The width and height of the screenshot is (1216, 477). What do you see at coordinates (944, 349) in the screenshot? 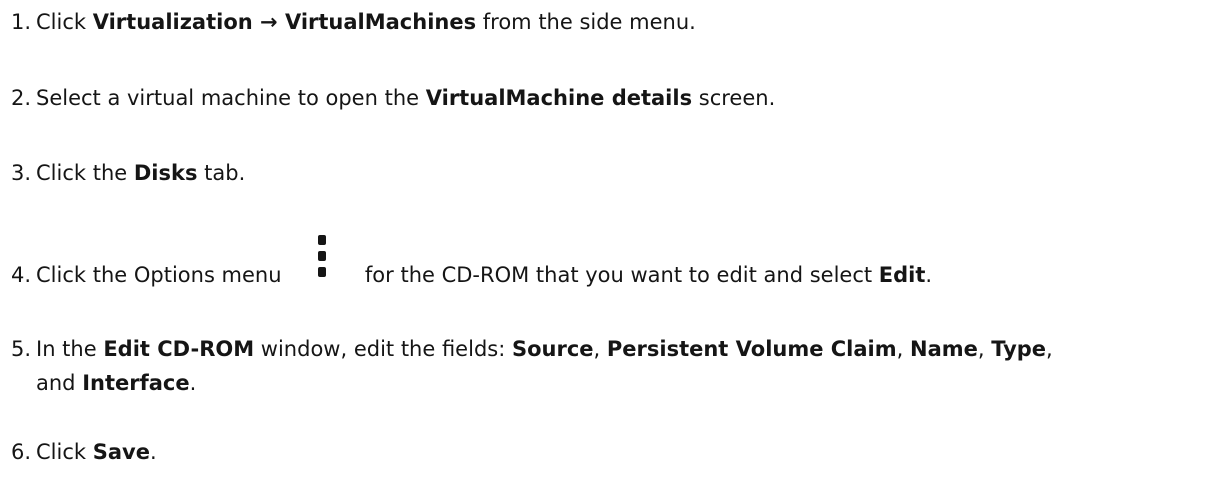
I see `field-name: Name` at bounding box center [944, 349].